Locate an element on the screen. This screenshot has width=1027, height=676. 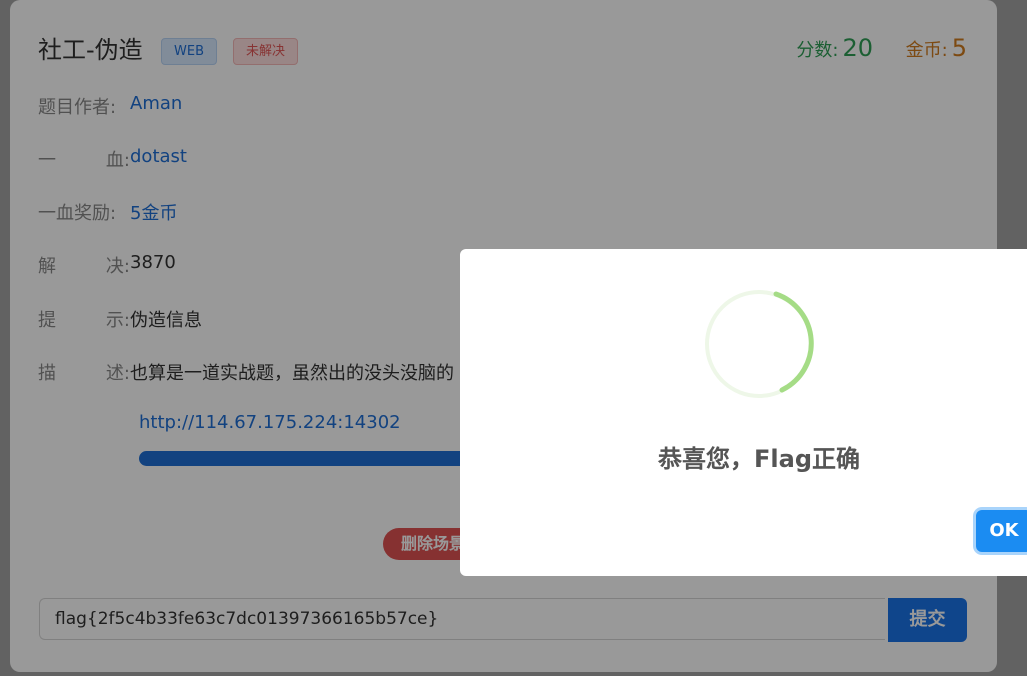
ok-button: OK is located at coordinates (1001, 531).